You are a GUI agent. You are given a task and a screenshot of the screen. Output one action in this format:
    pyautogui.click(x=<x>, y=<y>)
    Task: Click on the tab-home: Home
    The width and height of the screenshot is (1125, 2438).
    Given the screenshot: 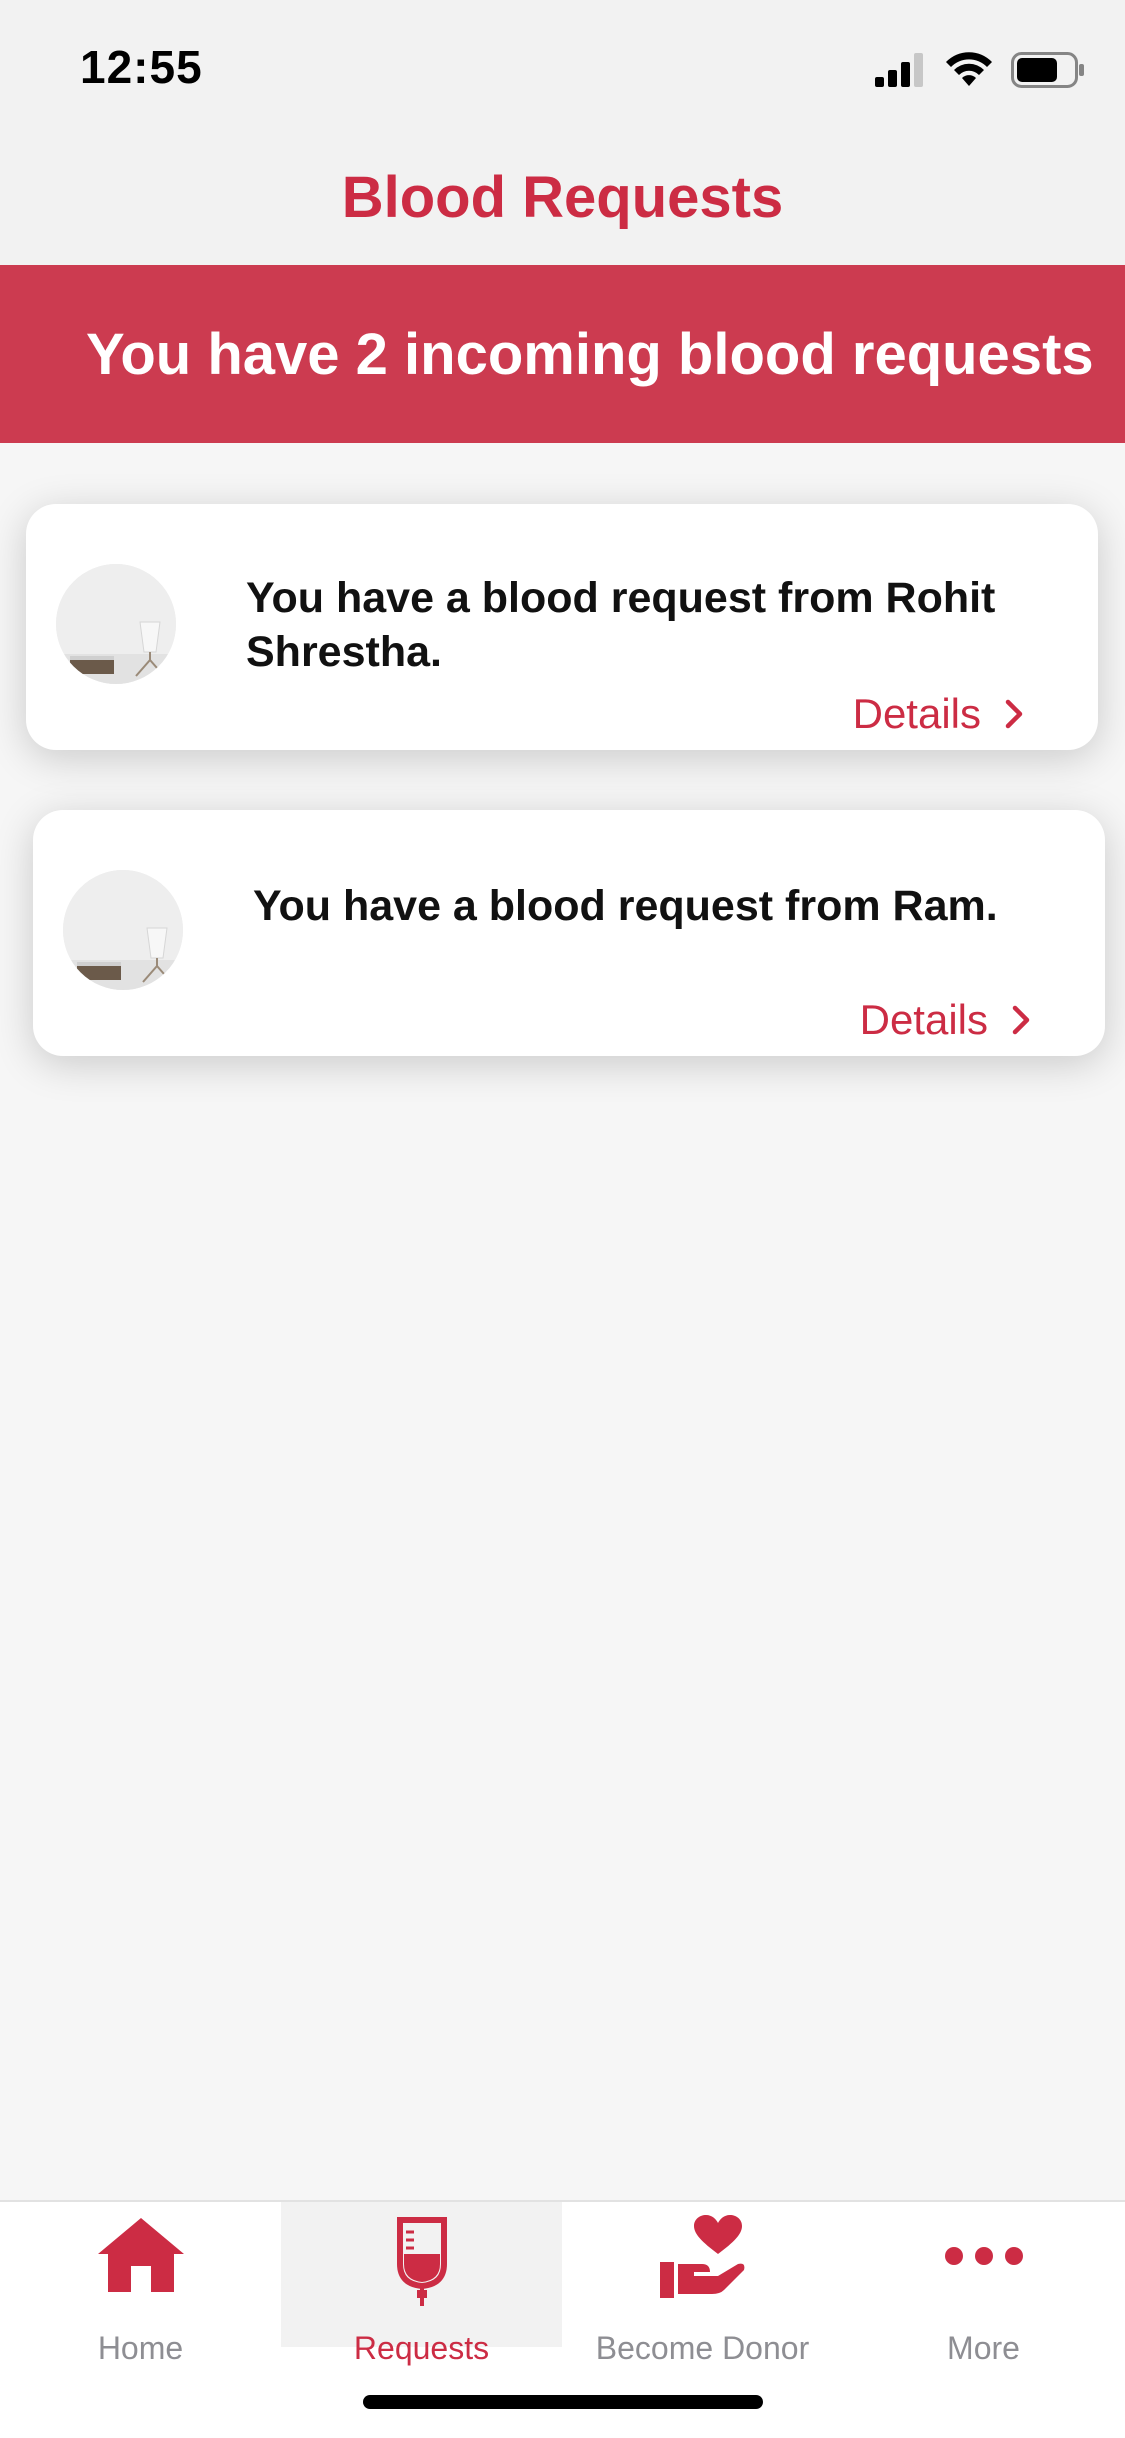 What is the action you would take?
    pyautogui.click(x=140, y=2284)
    